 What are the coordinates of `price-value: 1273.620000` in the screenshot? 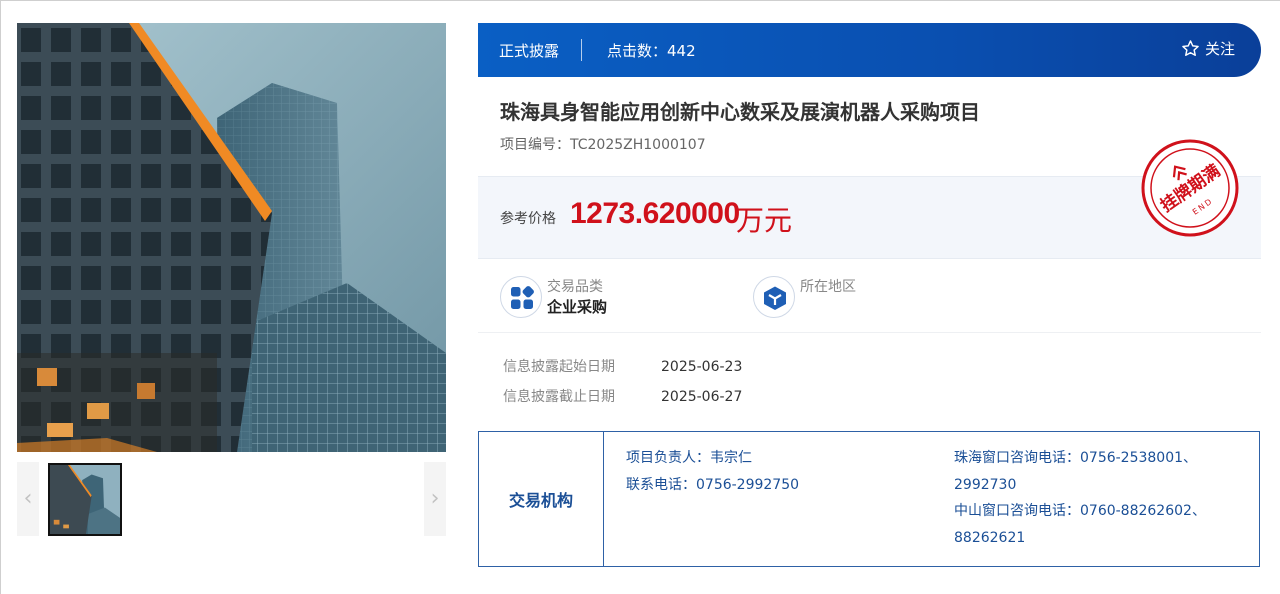 It's located at (655, 213).